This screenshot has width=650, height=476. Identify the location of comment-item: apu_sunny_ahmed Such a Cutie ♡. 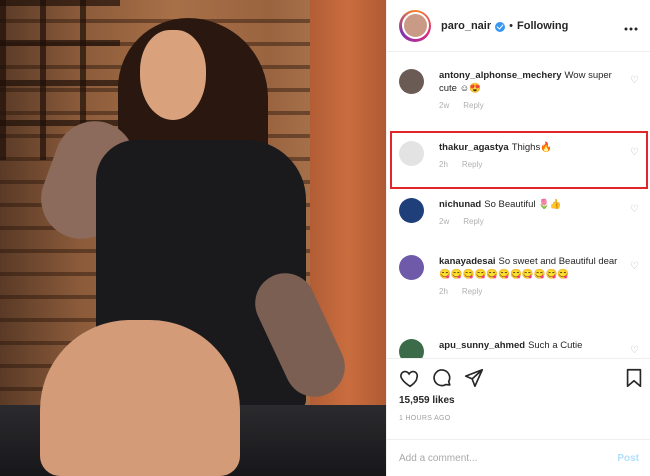
(519, 348).